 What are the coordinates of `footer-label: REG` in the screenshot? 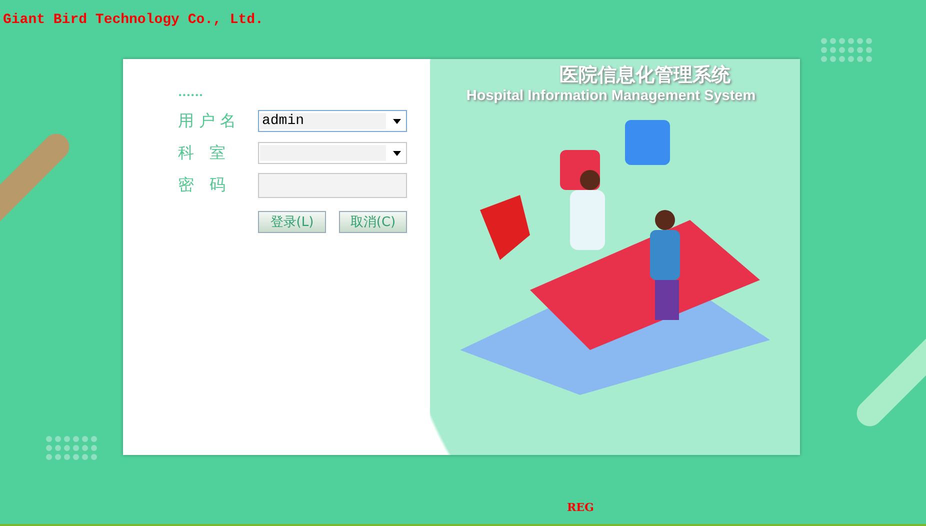 It's located at (580, 507).